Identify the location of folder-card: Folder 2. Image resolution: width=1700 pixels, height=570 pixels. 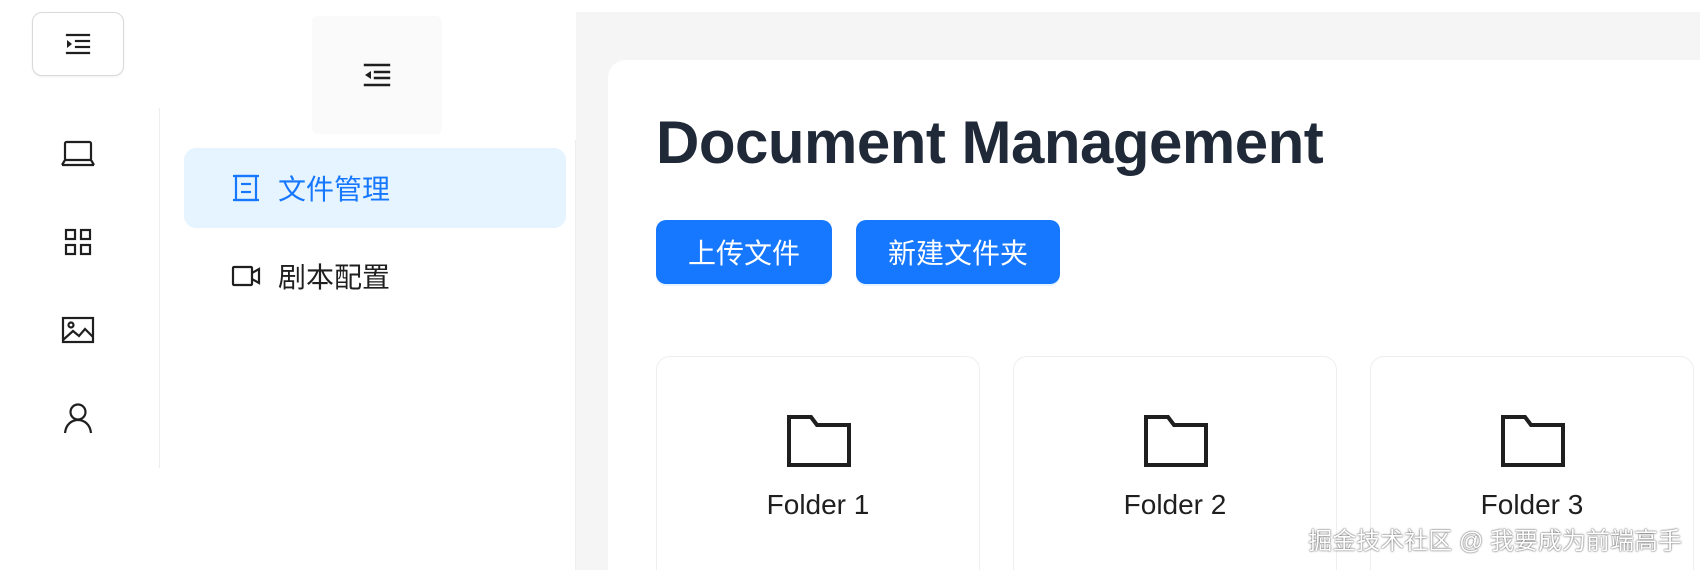
(1175, 463).